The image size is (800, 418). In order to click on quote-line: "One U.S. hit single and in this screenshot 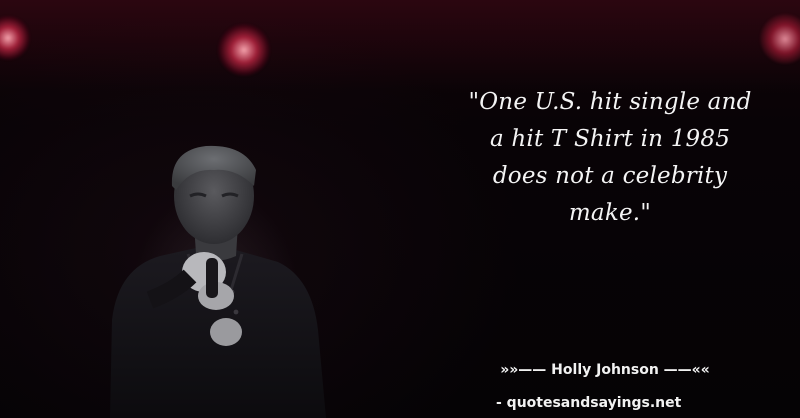, I will do `click(610, 102)`.